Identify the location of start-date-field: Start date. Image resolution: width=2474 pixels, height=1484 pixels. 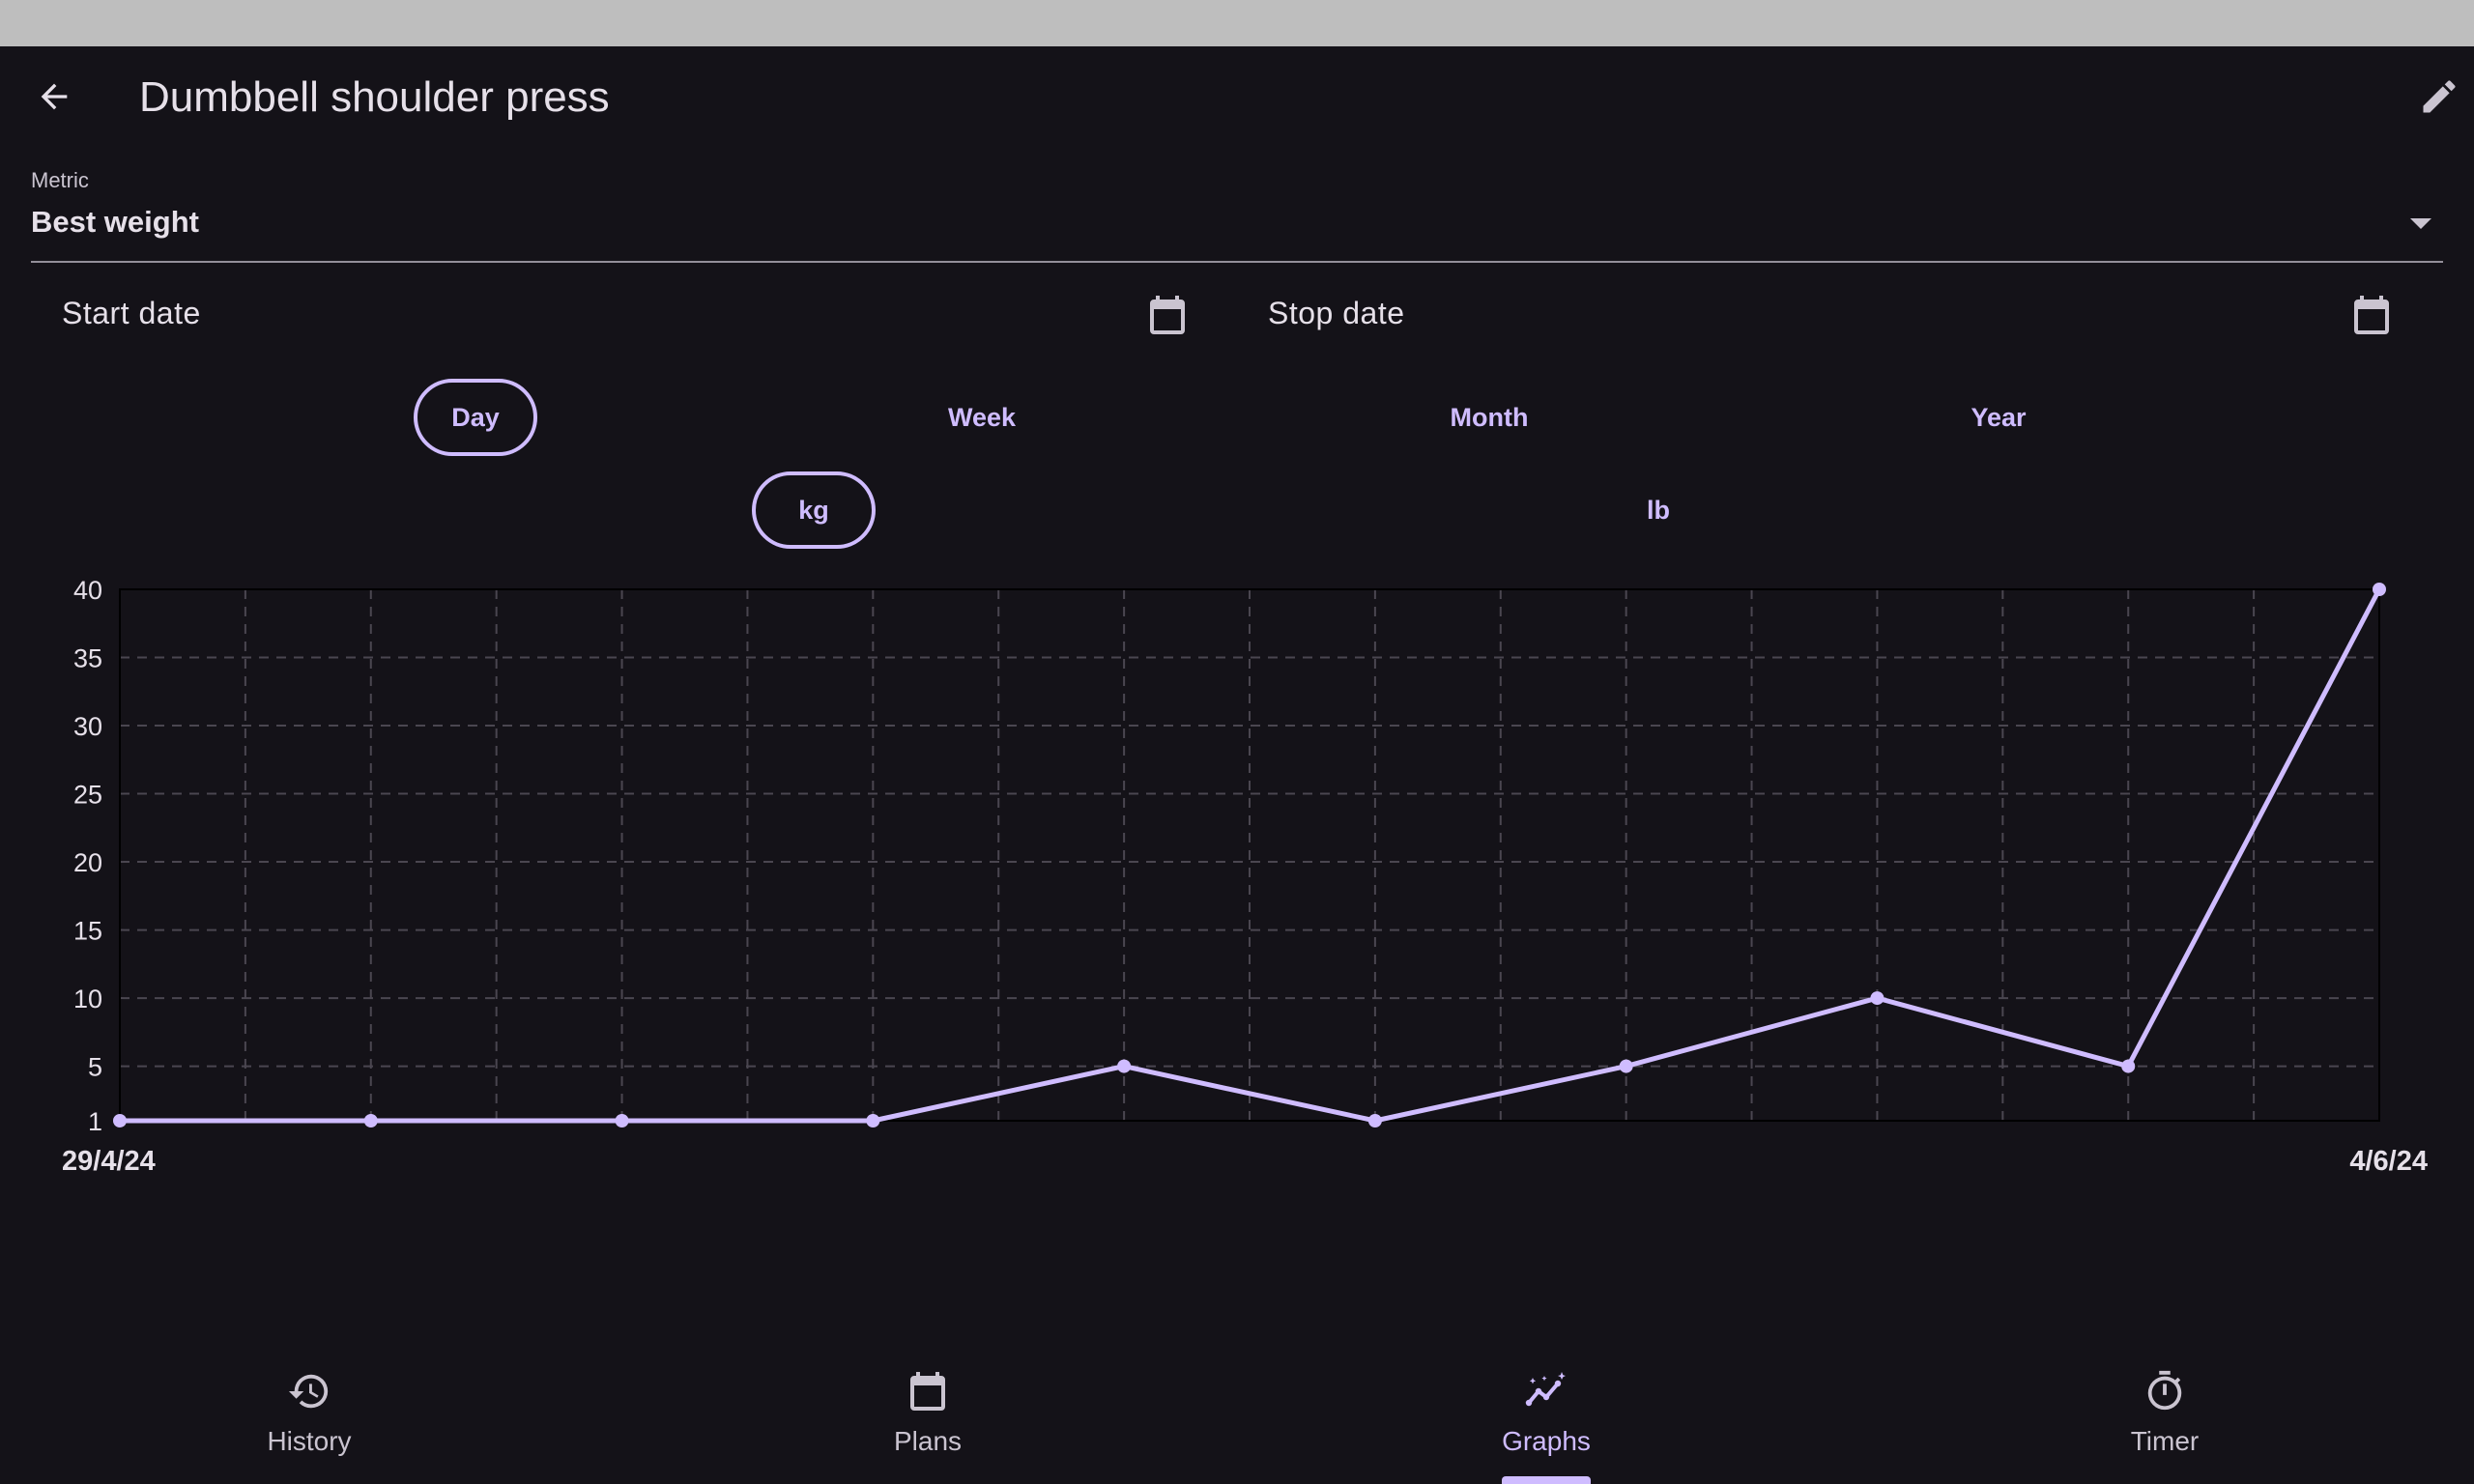
(627, 317).